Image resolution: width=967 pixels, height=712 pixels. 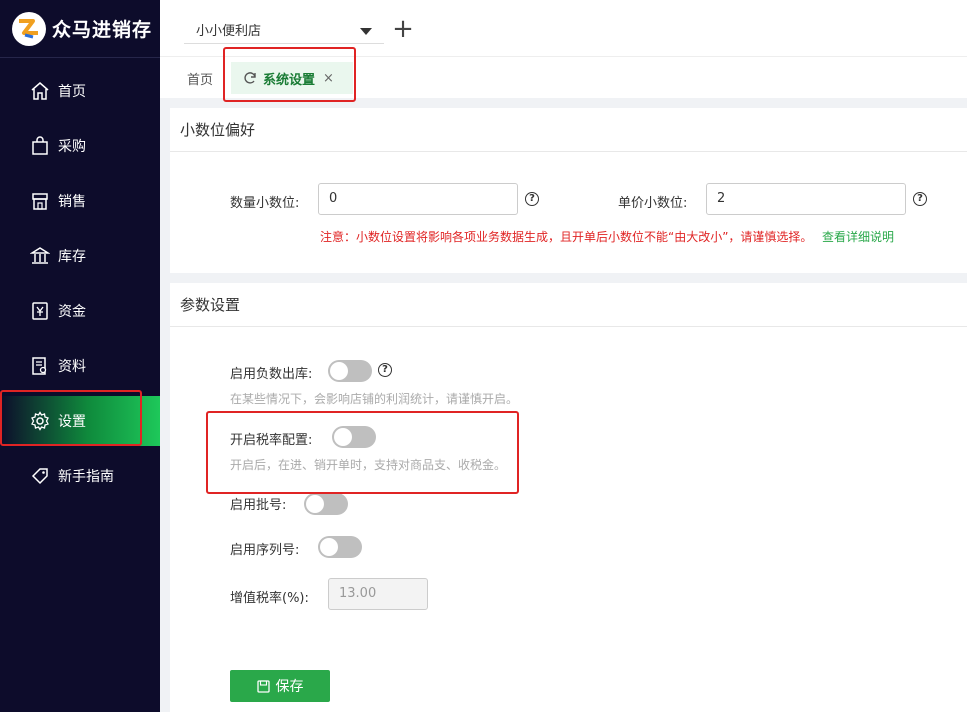 What do you see at coordinates (200, 78) in the screenshot?
I see `tab-home: 首页` at bounding box center [200, 78].